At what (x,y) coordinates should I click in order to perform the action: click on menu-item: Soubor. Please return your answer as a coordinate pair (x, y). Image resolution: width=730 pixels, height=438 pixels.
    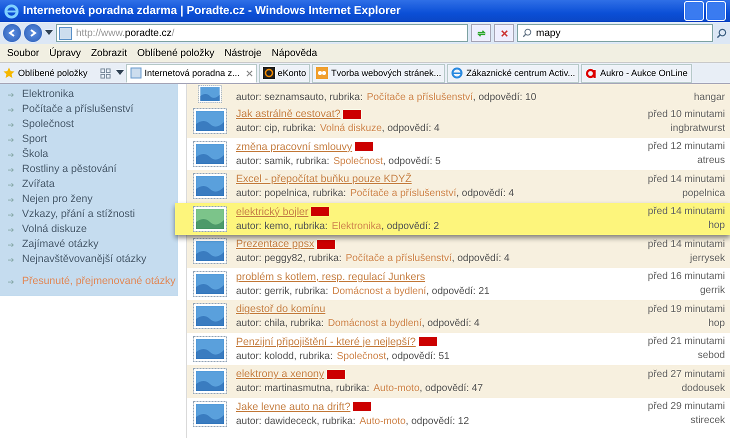
    Looking at the image, I should click on (23, 53).